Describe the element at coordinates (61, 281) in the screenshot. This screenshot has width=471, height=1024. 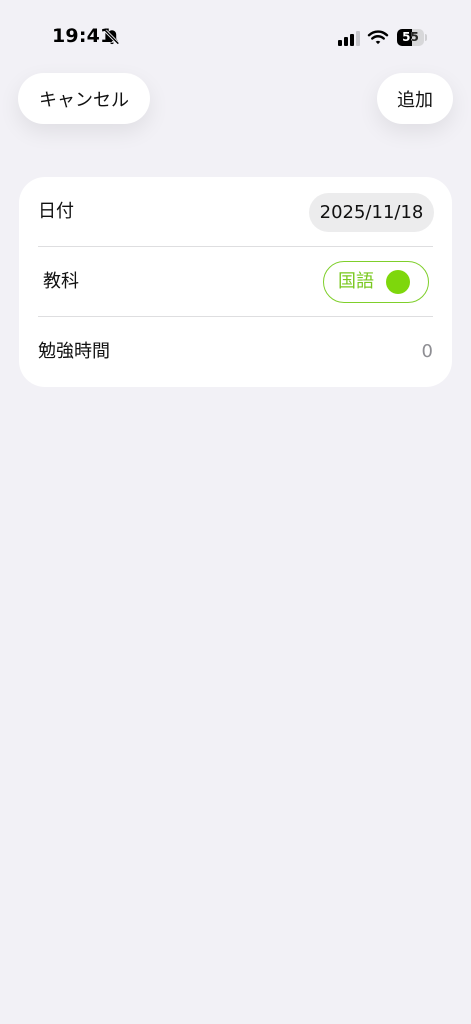
I see `subject-label: 教科` at that location.